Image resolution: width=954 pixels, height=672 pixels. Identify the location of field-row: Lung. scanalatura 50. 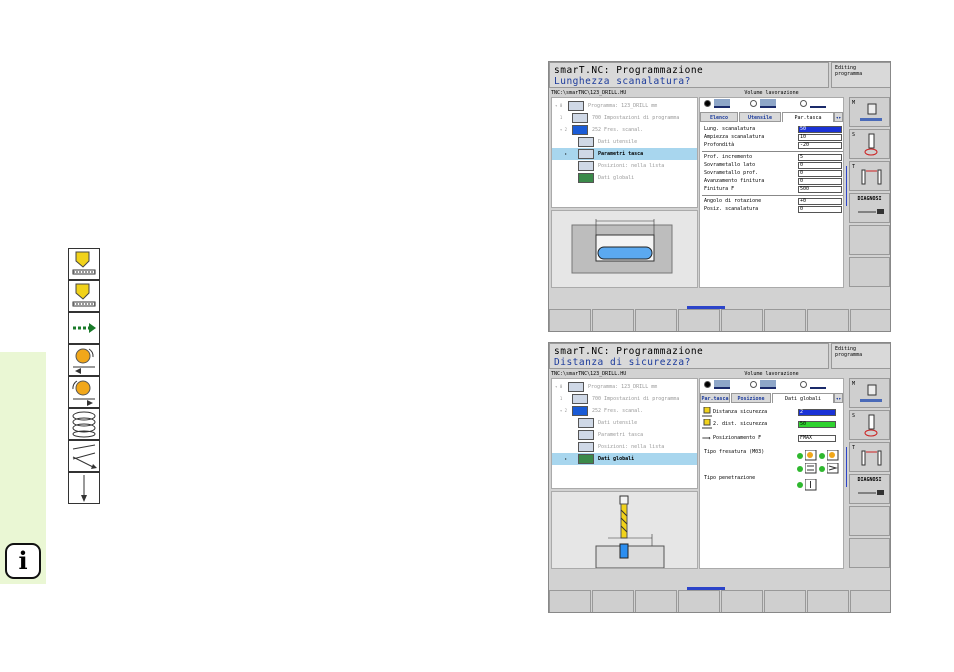
(772, 129).